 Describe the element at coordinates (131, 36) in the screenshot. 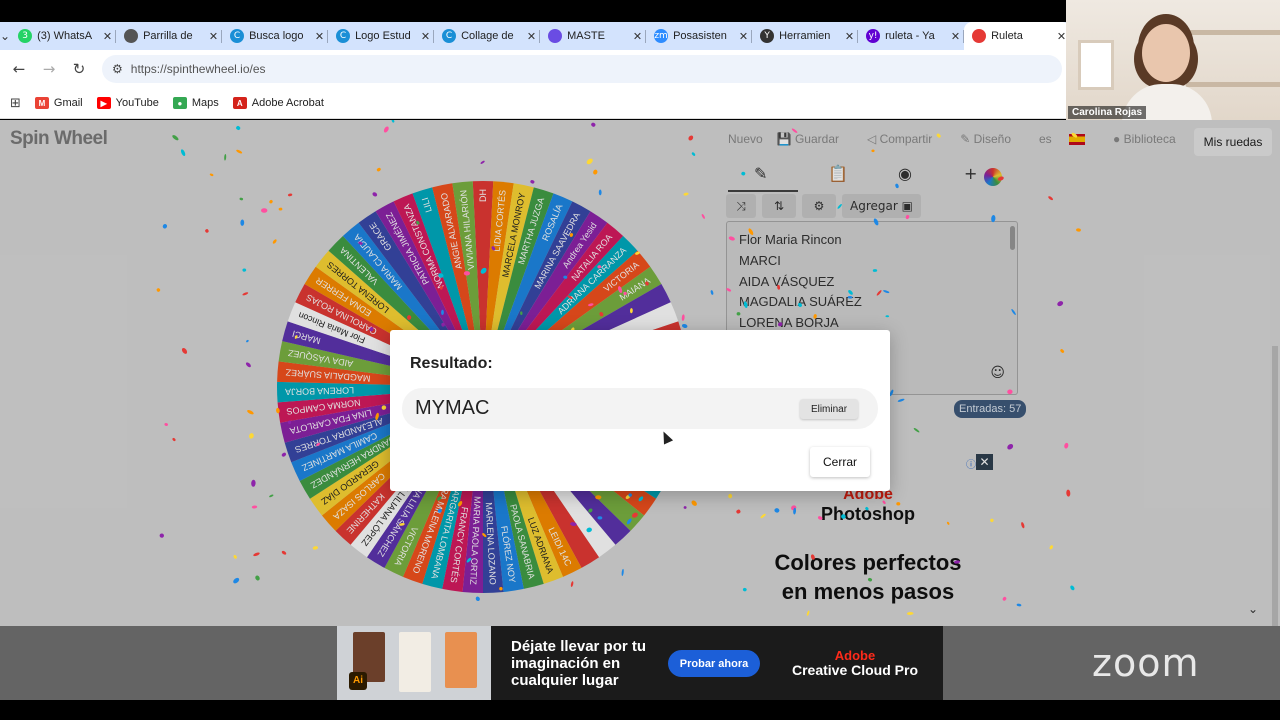

I see `globe-icon` at that location.